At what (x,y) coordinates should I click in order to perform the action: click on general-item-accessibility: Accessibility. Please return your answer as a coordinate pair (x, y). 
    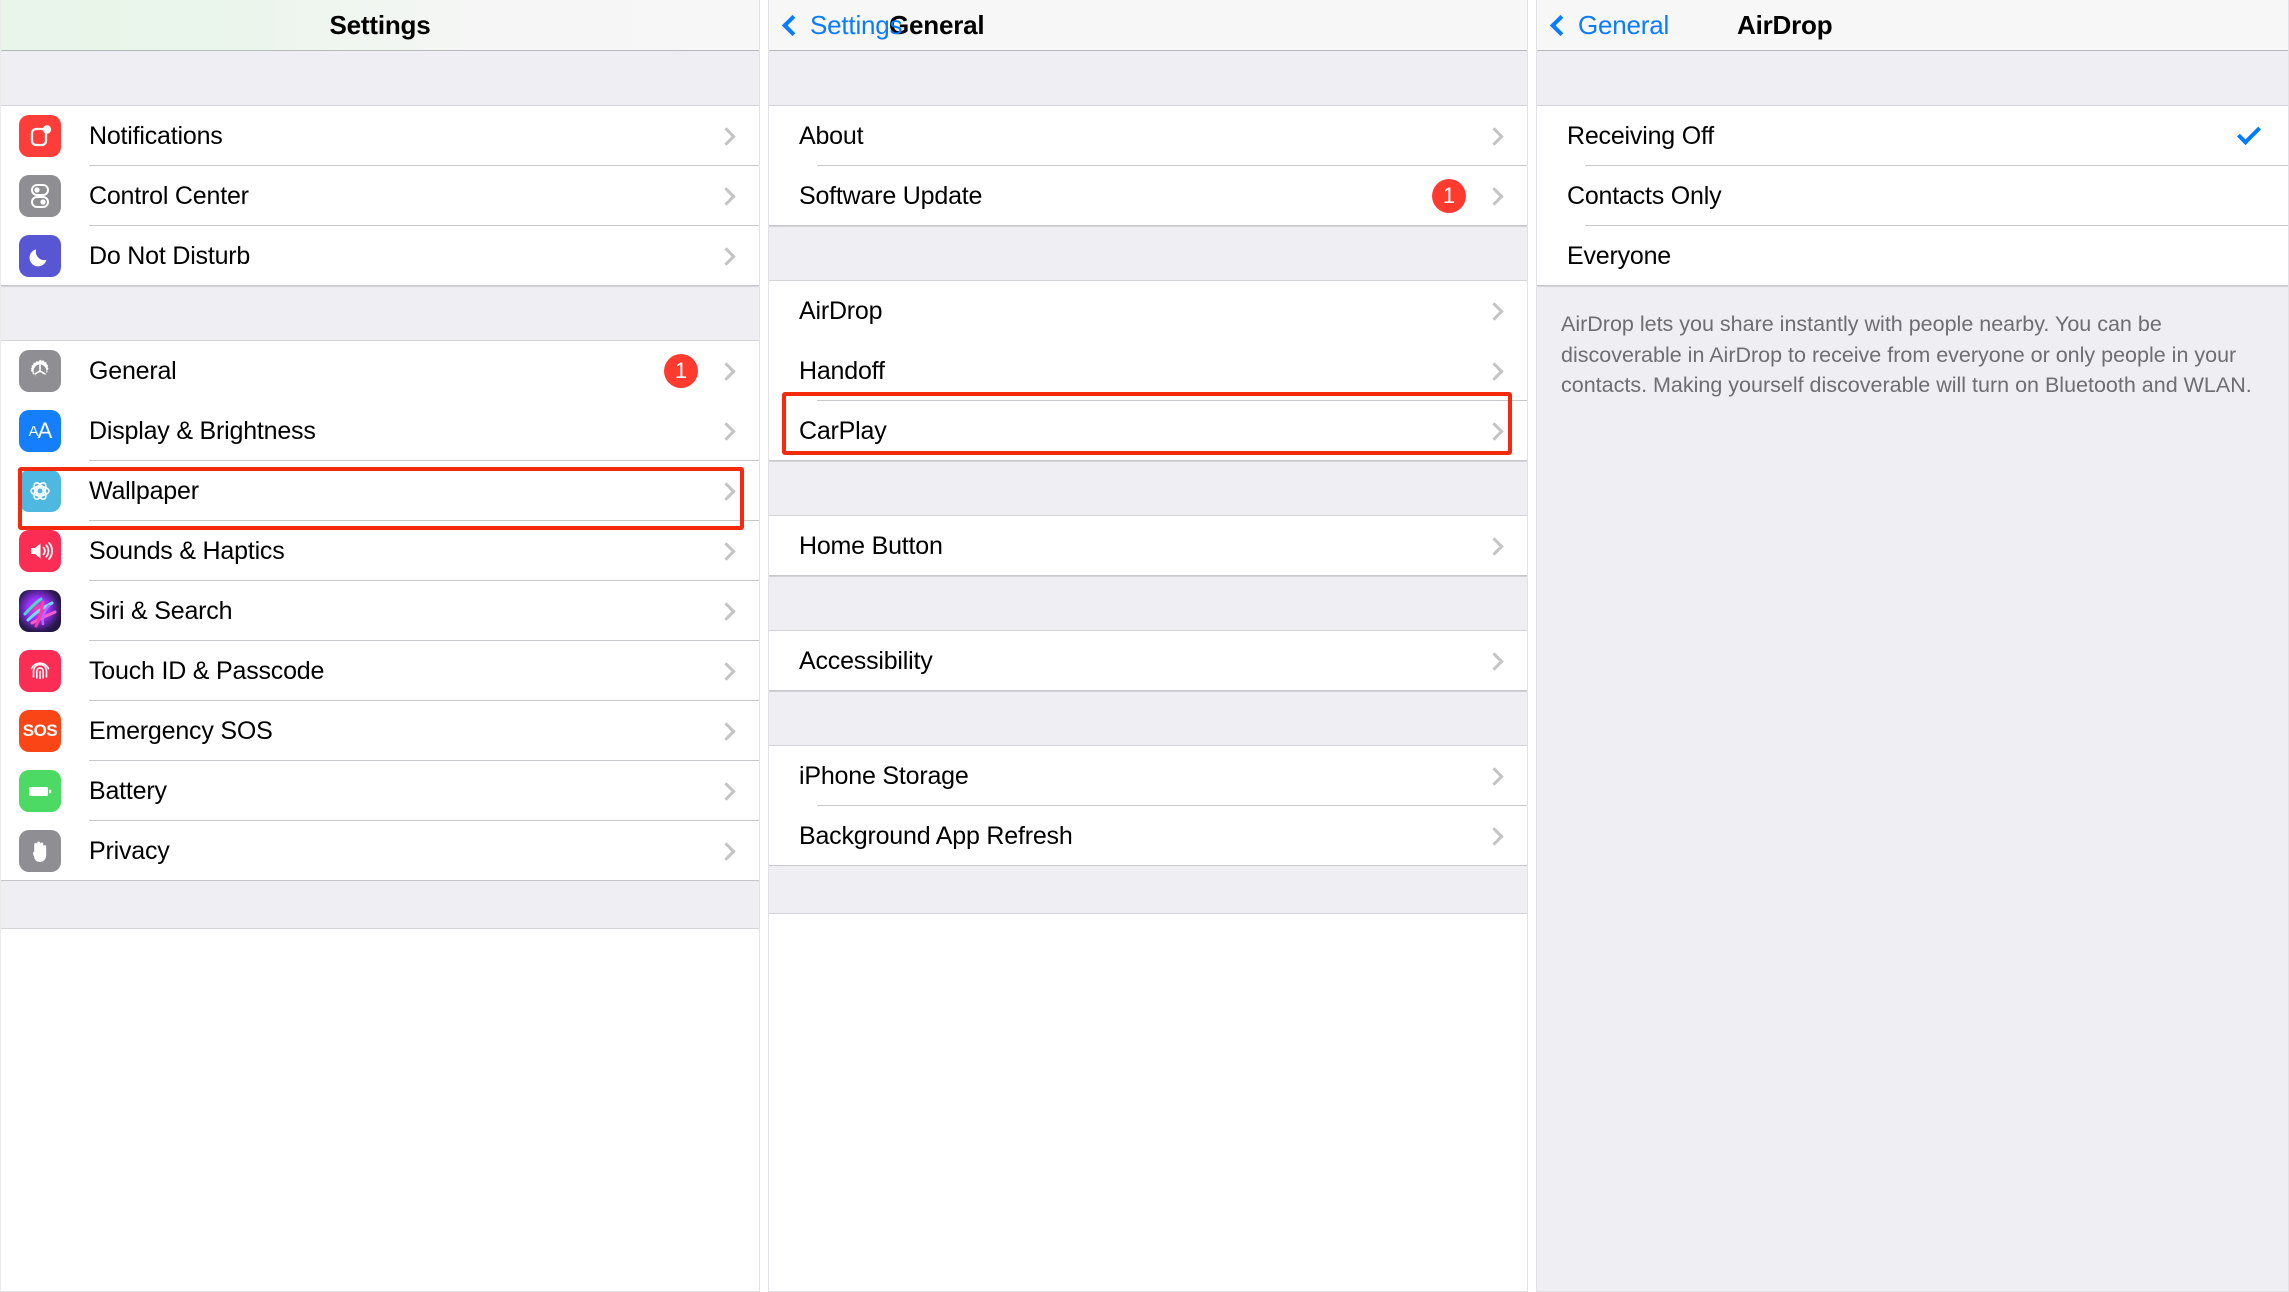
    Looking at the image, I should click on (1148, 661).